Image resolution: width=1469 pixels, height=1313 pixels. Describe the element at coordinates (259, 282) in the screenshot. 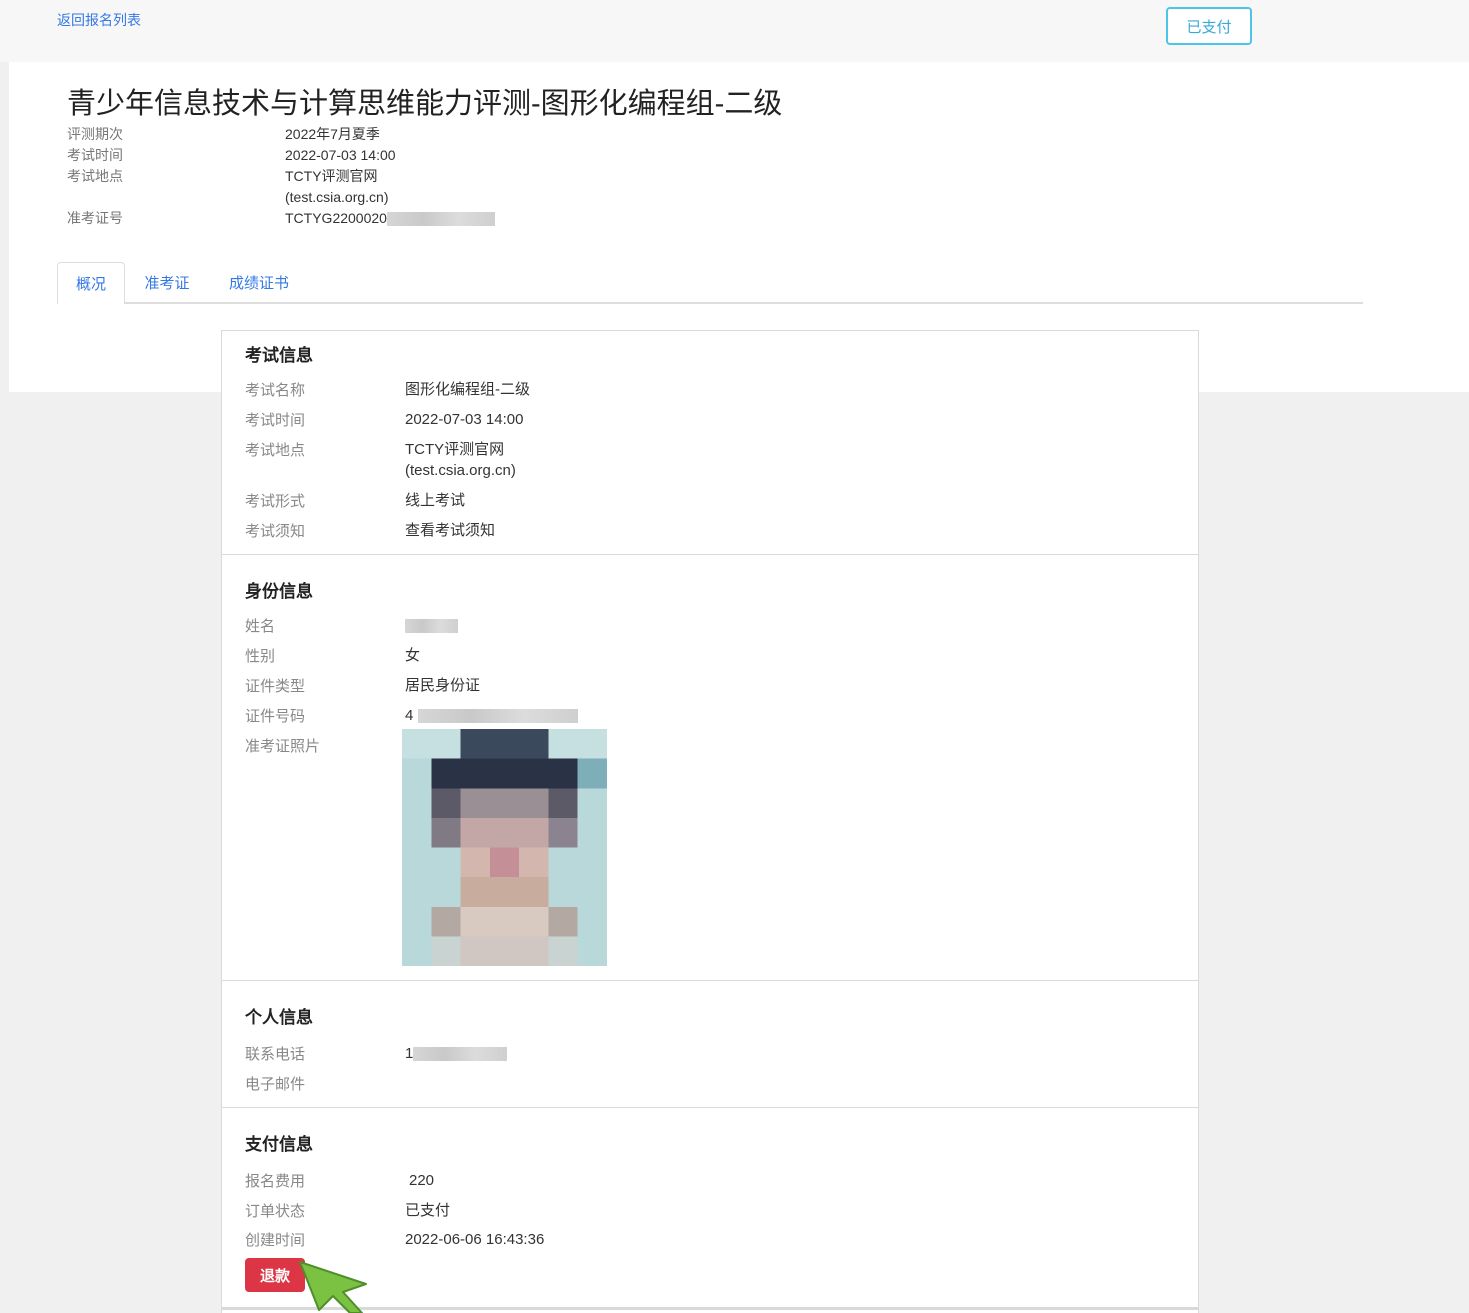

I see `tab-score-certificate: 成绩证书` at that location.